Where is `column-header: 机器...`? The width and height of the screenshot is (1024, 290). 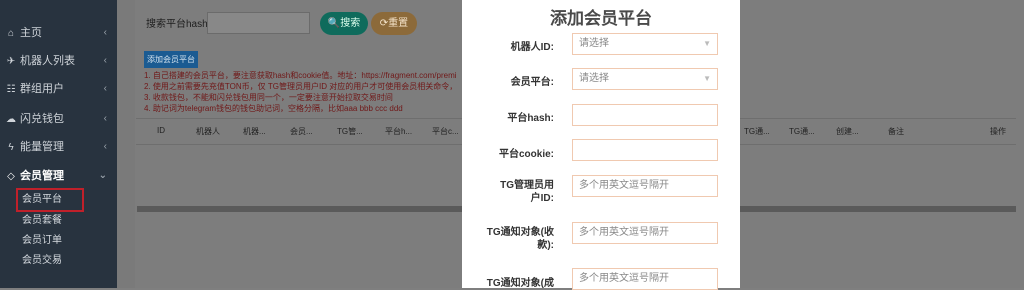
column-header: 机器... is located at coordinates (254, 131).